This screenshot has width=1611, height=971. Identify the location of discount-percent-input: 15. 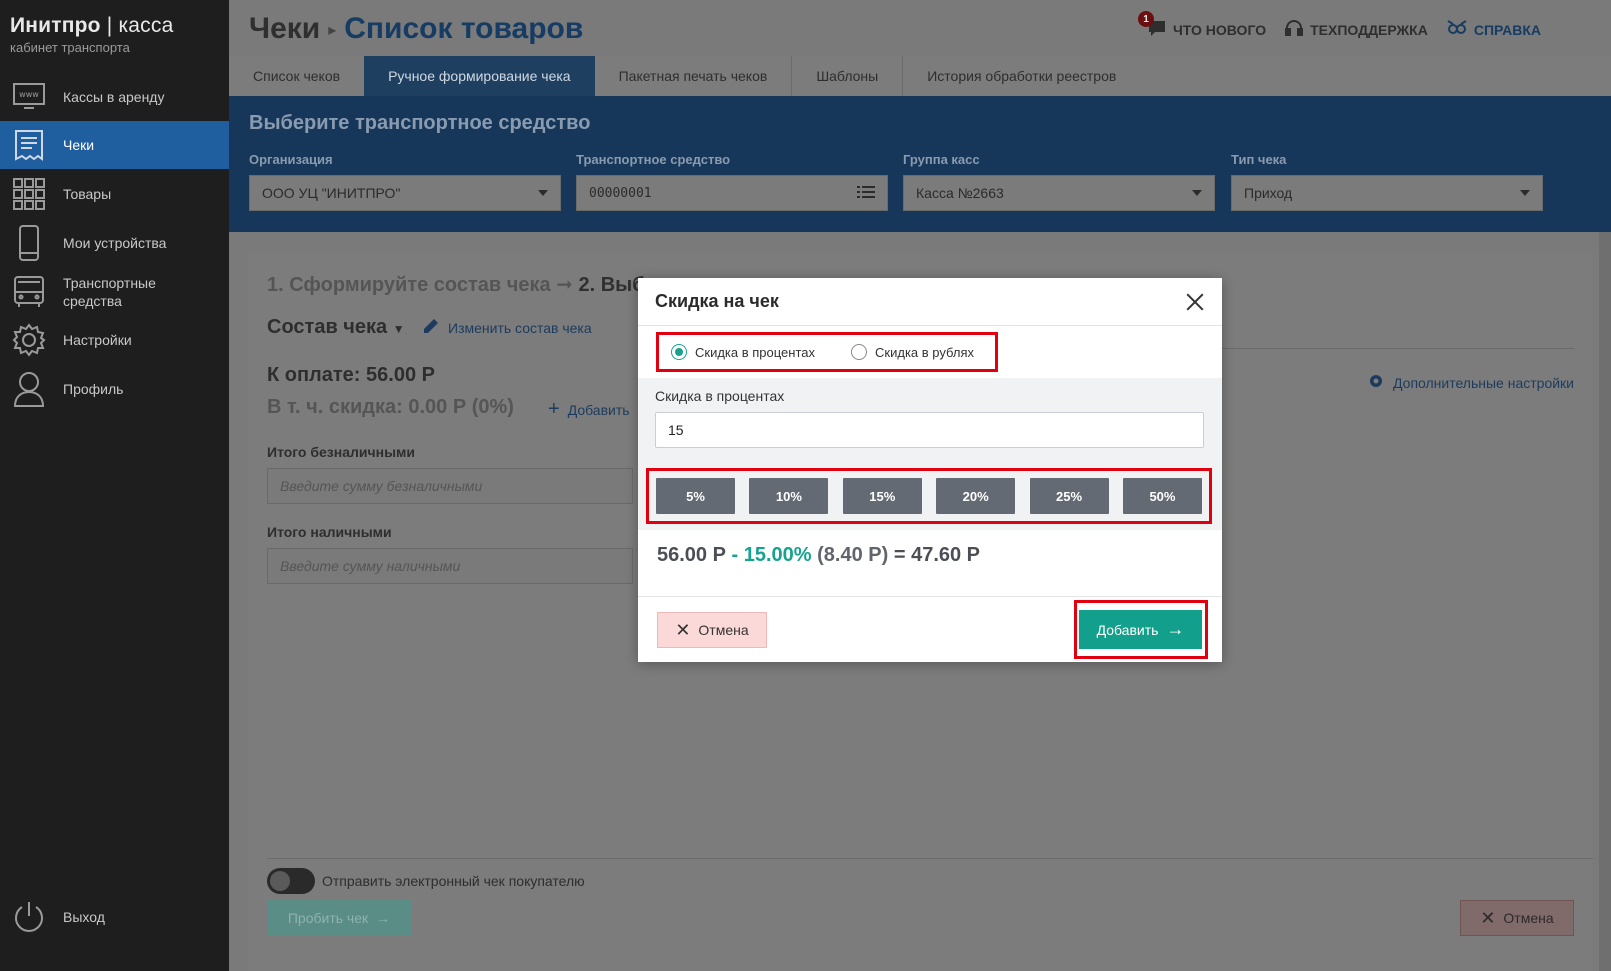
(929, 430).